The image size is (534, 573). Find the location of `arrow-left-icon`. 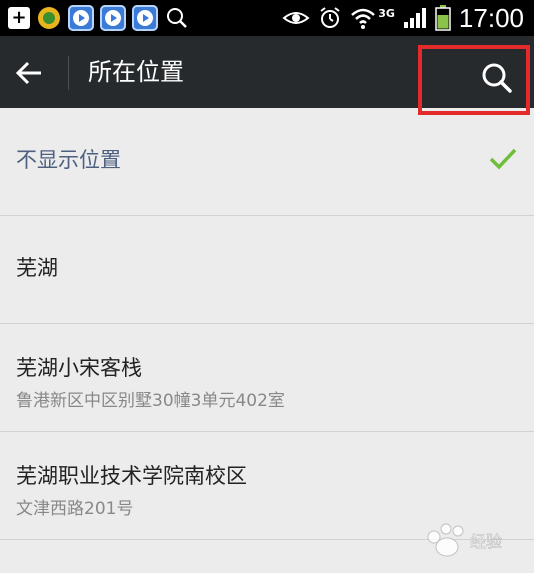

arrow-left-icon is located at coordinates (28, 73).